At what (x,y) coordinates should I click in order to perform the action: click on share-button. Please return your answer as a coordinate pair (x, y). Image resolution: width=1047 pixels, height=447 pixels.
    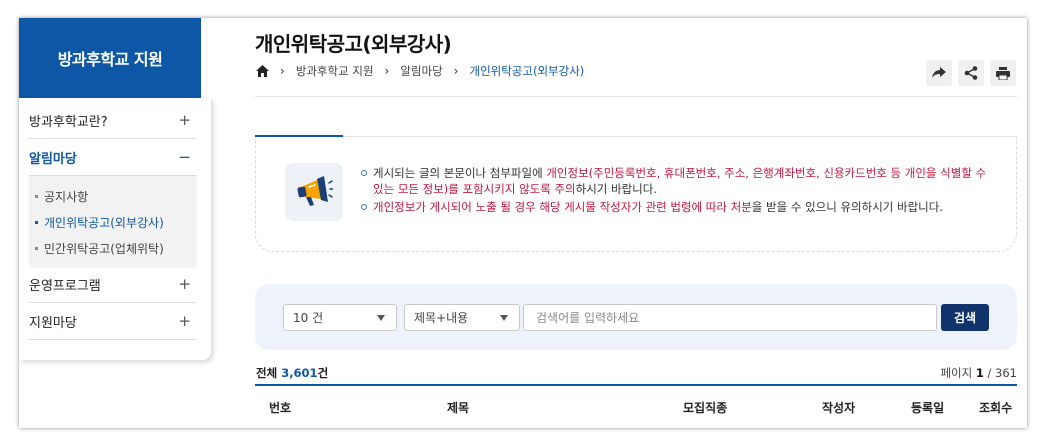
    Looking at the image, I should click on (971, 73).